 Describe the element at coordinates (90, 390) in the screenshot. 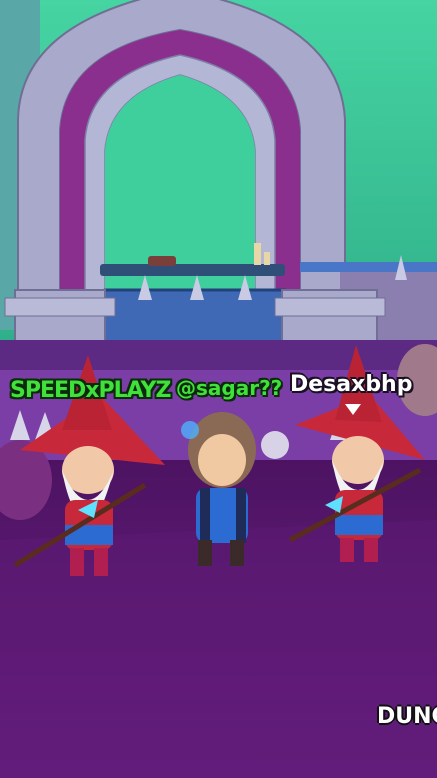

I see `player-nametag: SPEEDxPLAYZ` at that location.